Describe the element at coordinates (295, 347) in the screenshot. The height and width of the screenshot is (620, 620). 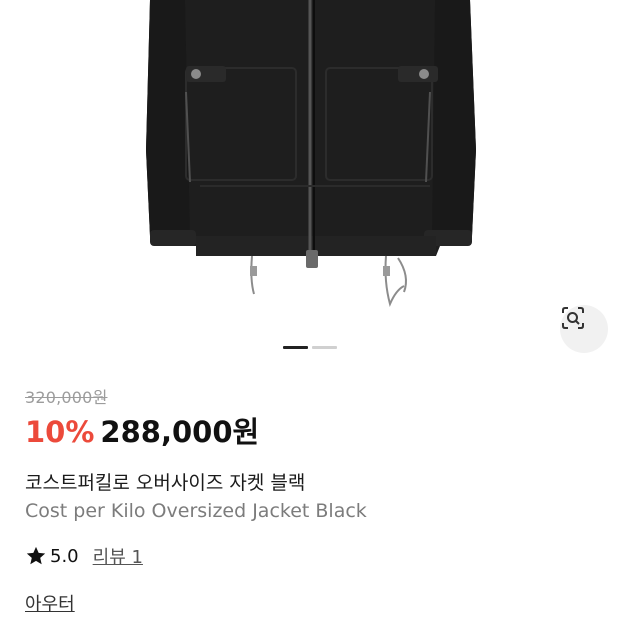
I see `gallery-dot-active` at that location.